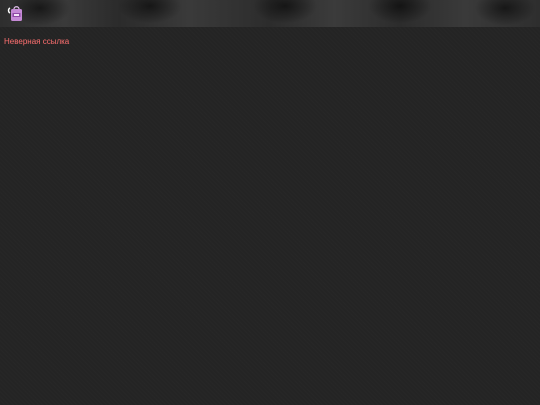 This screenshot has height=405, width=540. I want to click on shopping-bag-logo-icon, so click(15, 13).